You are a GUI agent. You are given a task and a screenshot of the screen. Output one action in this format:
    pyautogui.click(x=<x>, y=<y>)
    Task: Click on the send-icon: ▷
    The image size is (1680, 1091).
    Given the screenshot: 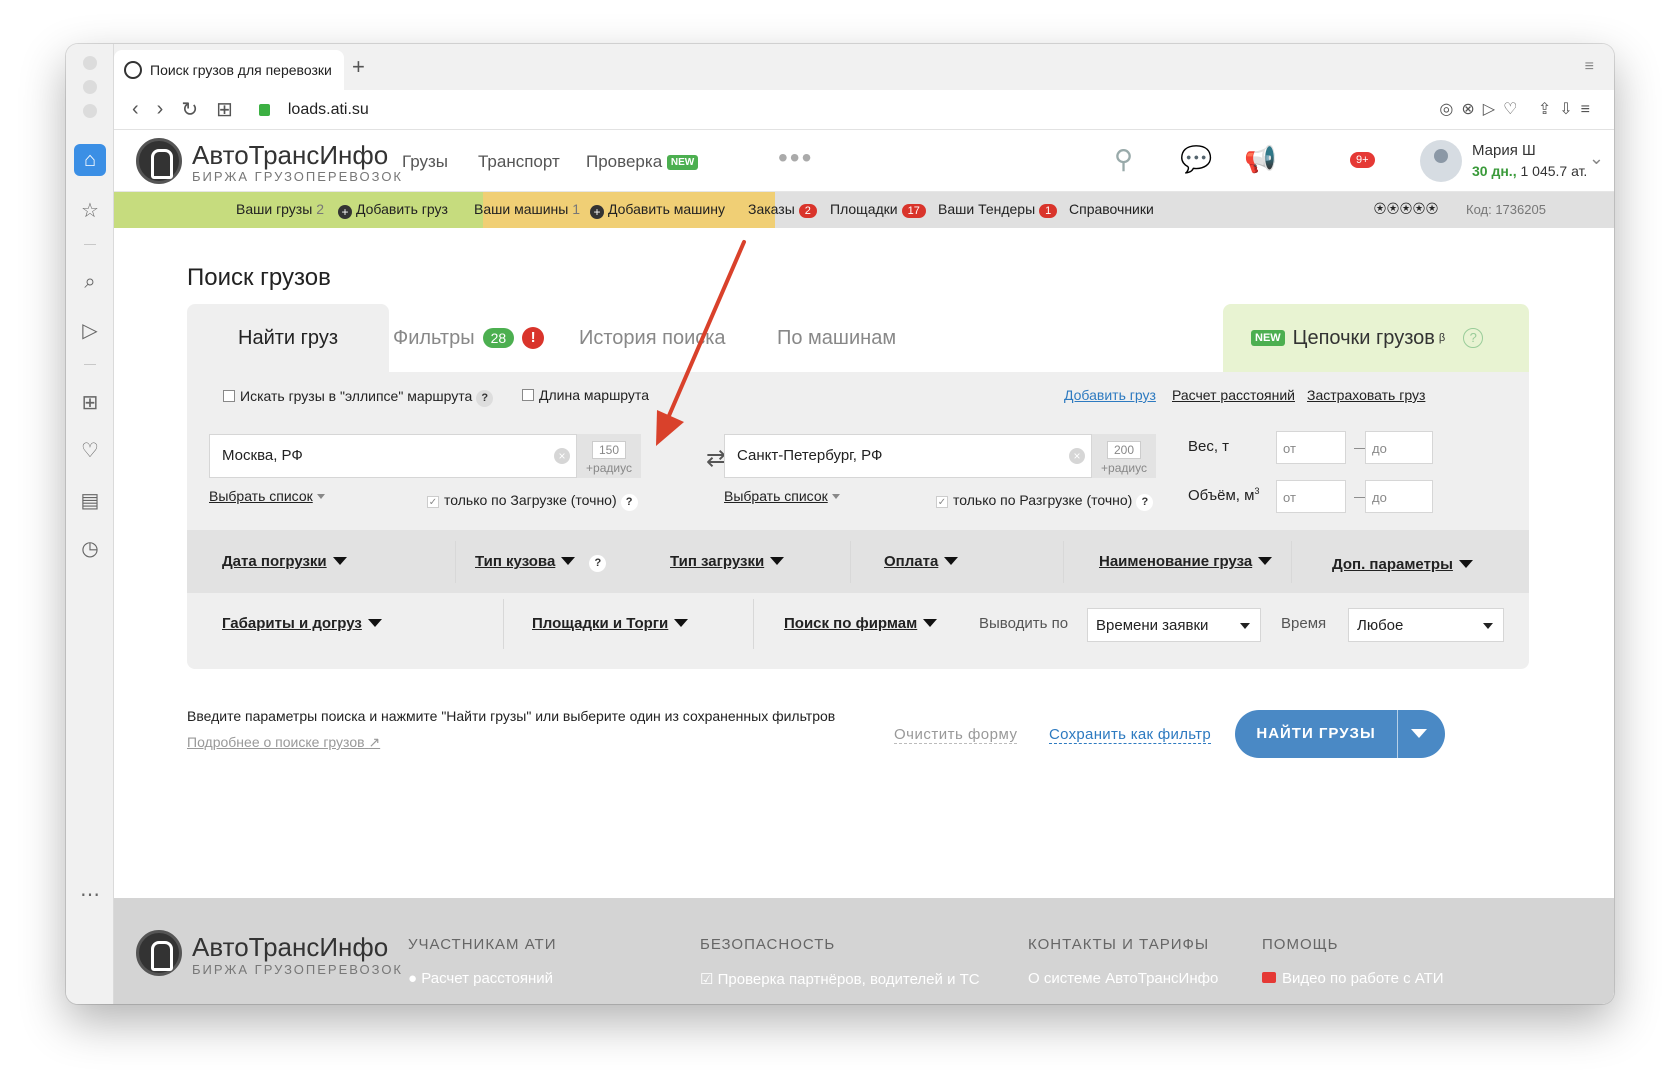 What is the action you would take?
    pyautogui.click(x=90, y=330)
    